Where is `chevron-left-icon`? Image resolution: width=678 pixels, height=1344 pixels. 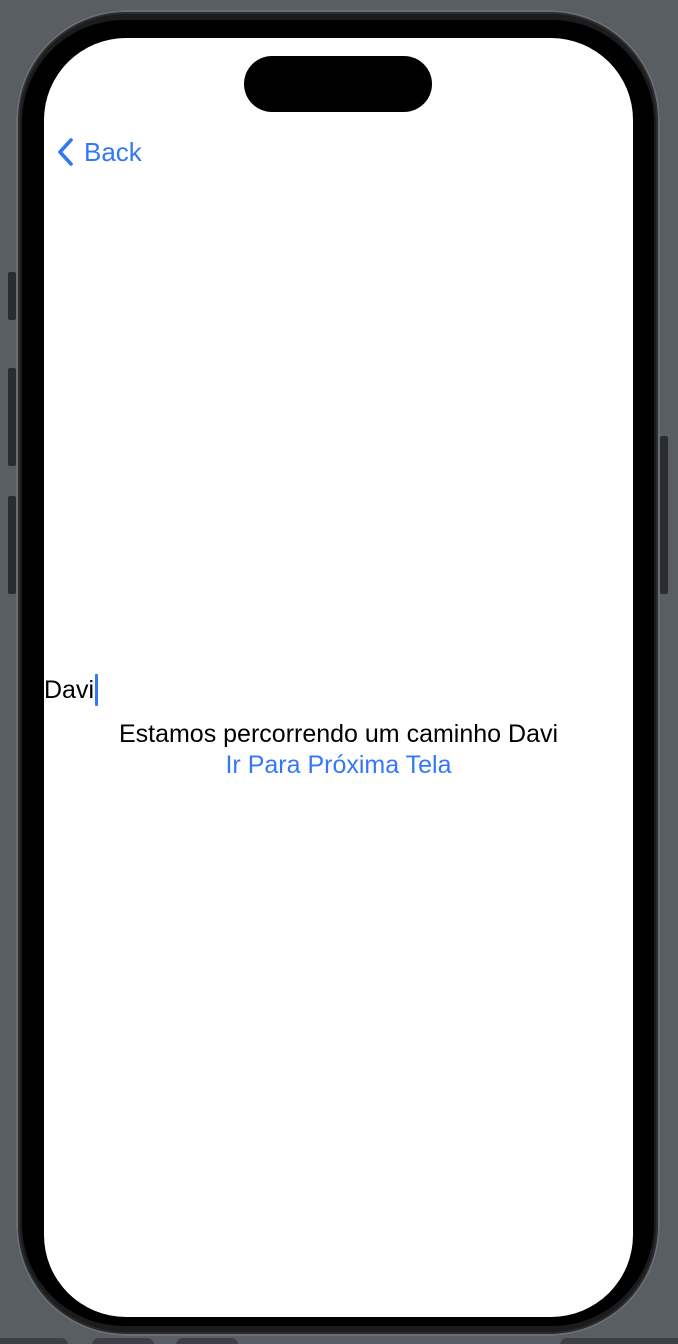
chevron-left-icon is located at coordinates (65, 152).